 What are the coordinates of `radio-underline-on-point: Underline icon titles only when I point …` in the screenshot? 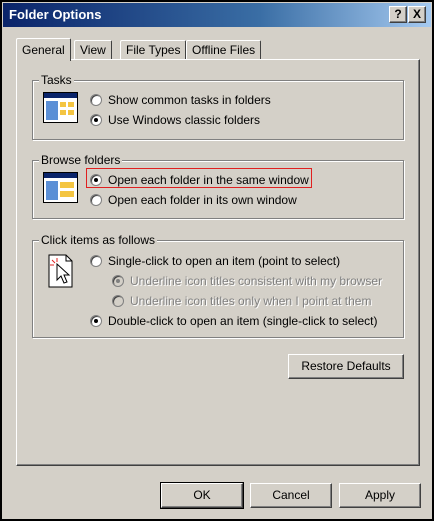 It's located at (241, 301).